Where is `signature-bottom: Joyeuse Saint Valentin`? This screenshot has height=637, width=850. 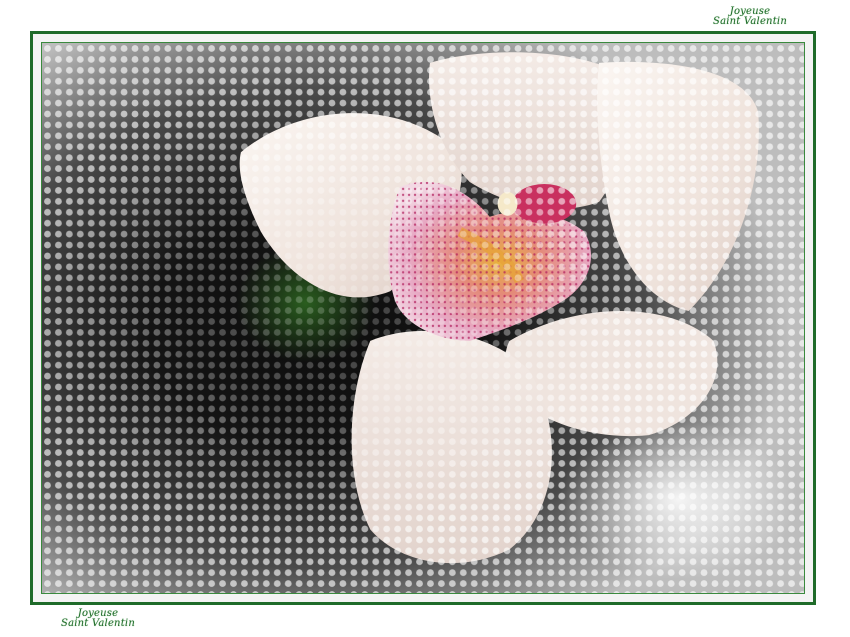 signature-bottom: Joyeuse Saint Valentin is located at coordinates (98, 619).